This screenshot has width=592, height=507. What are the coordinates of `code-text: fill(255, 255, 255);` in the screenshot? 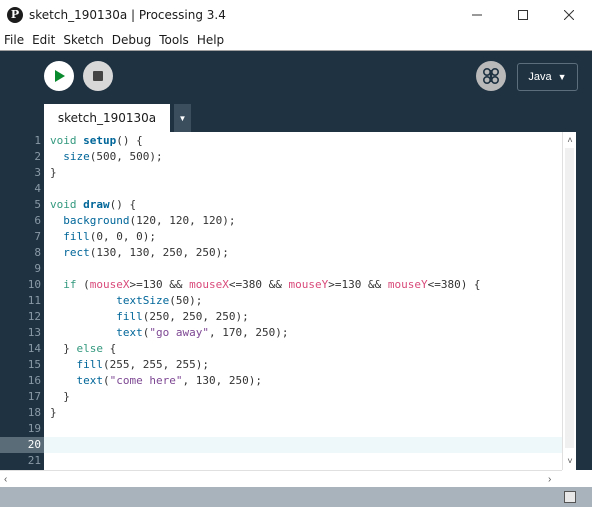 It's located at (129, 365).